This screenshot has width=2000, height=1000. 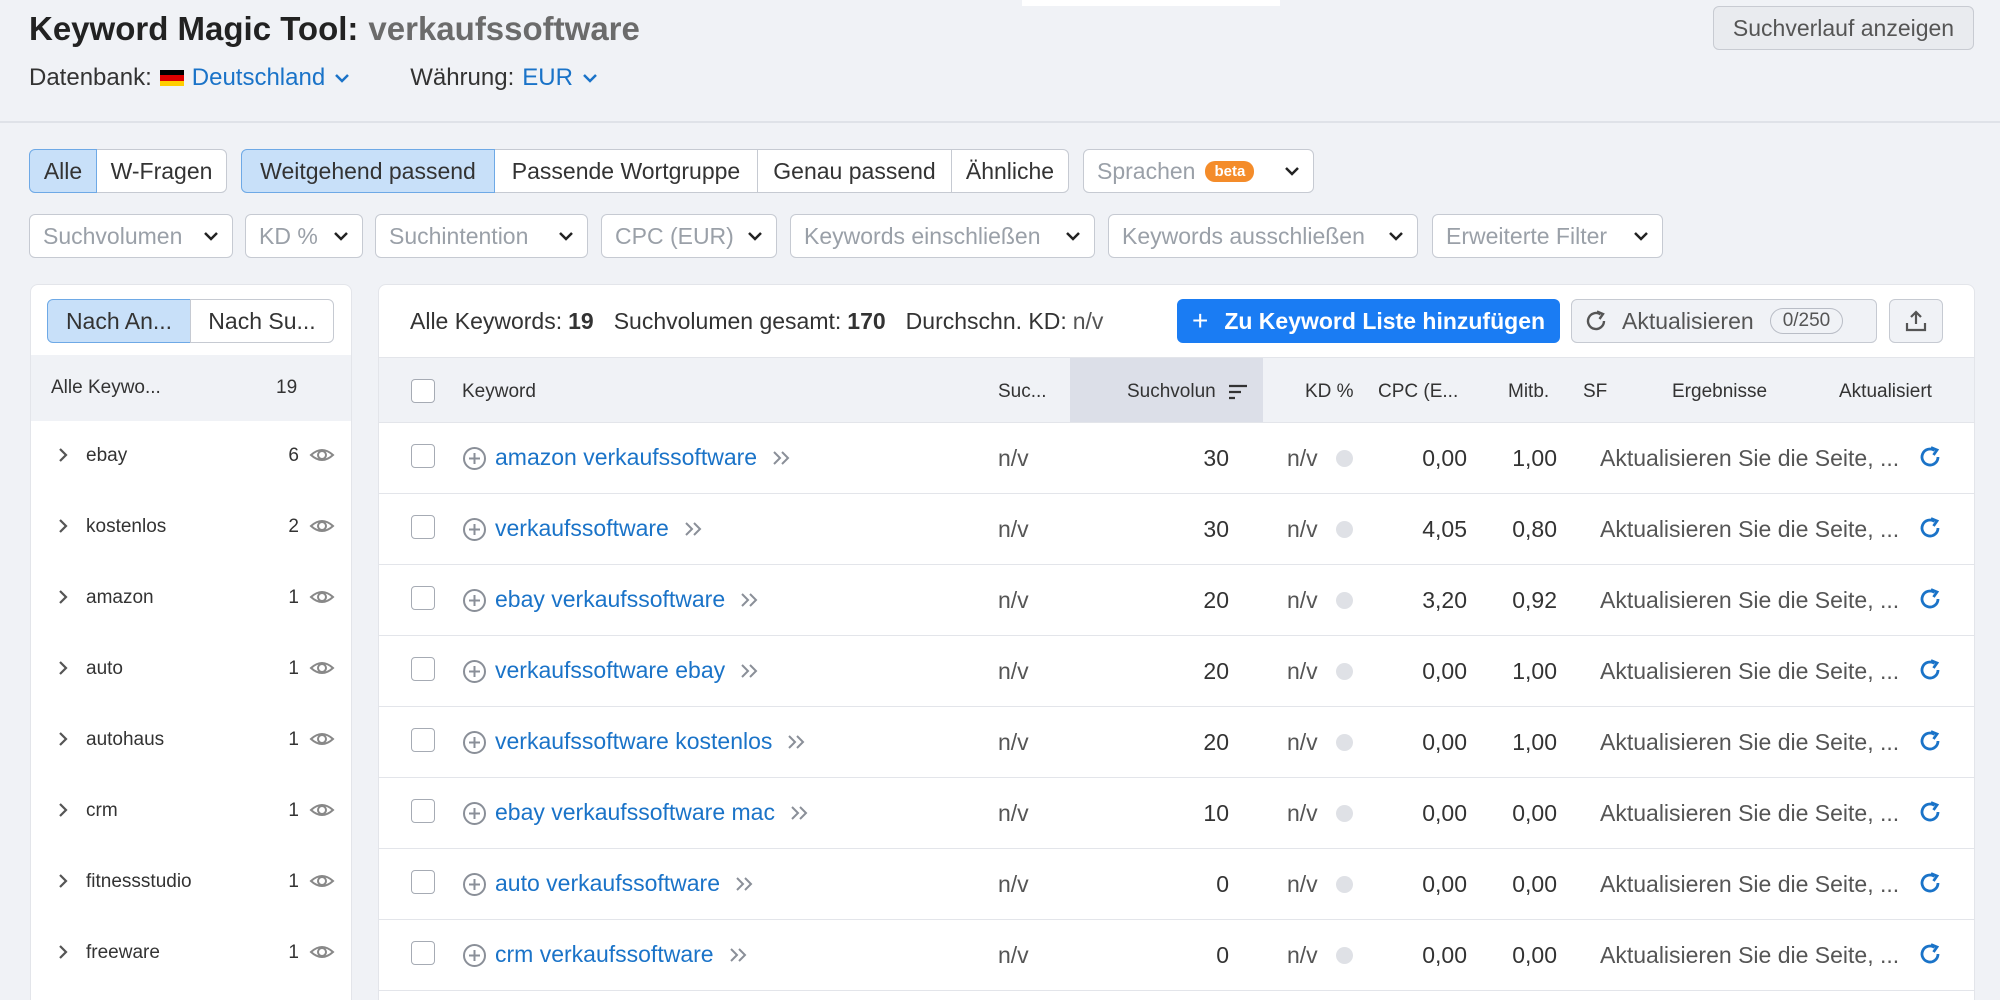 What do you see at coordinates (628, 670) in the screenshot?
I see `keyword-link: verkaufssoftware ebay` at bounding box center [628, 670].